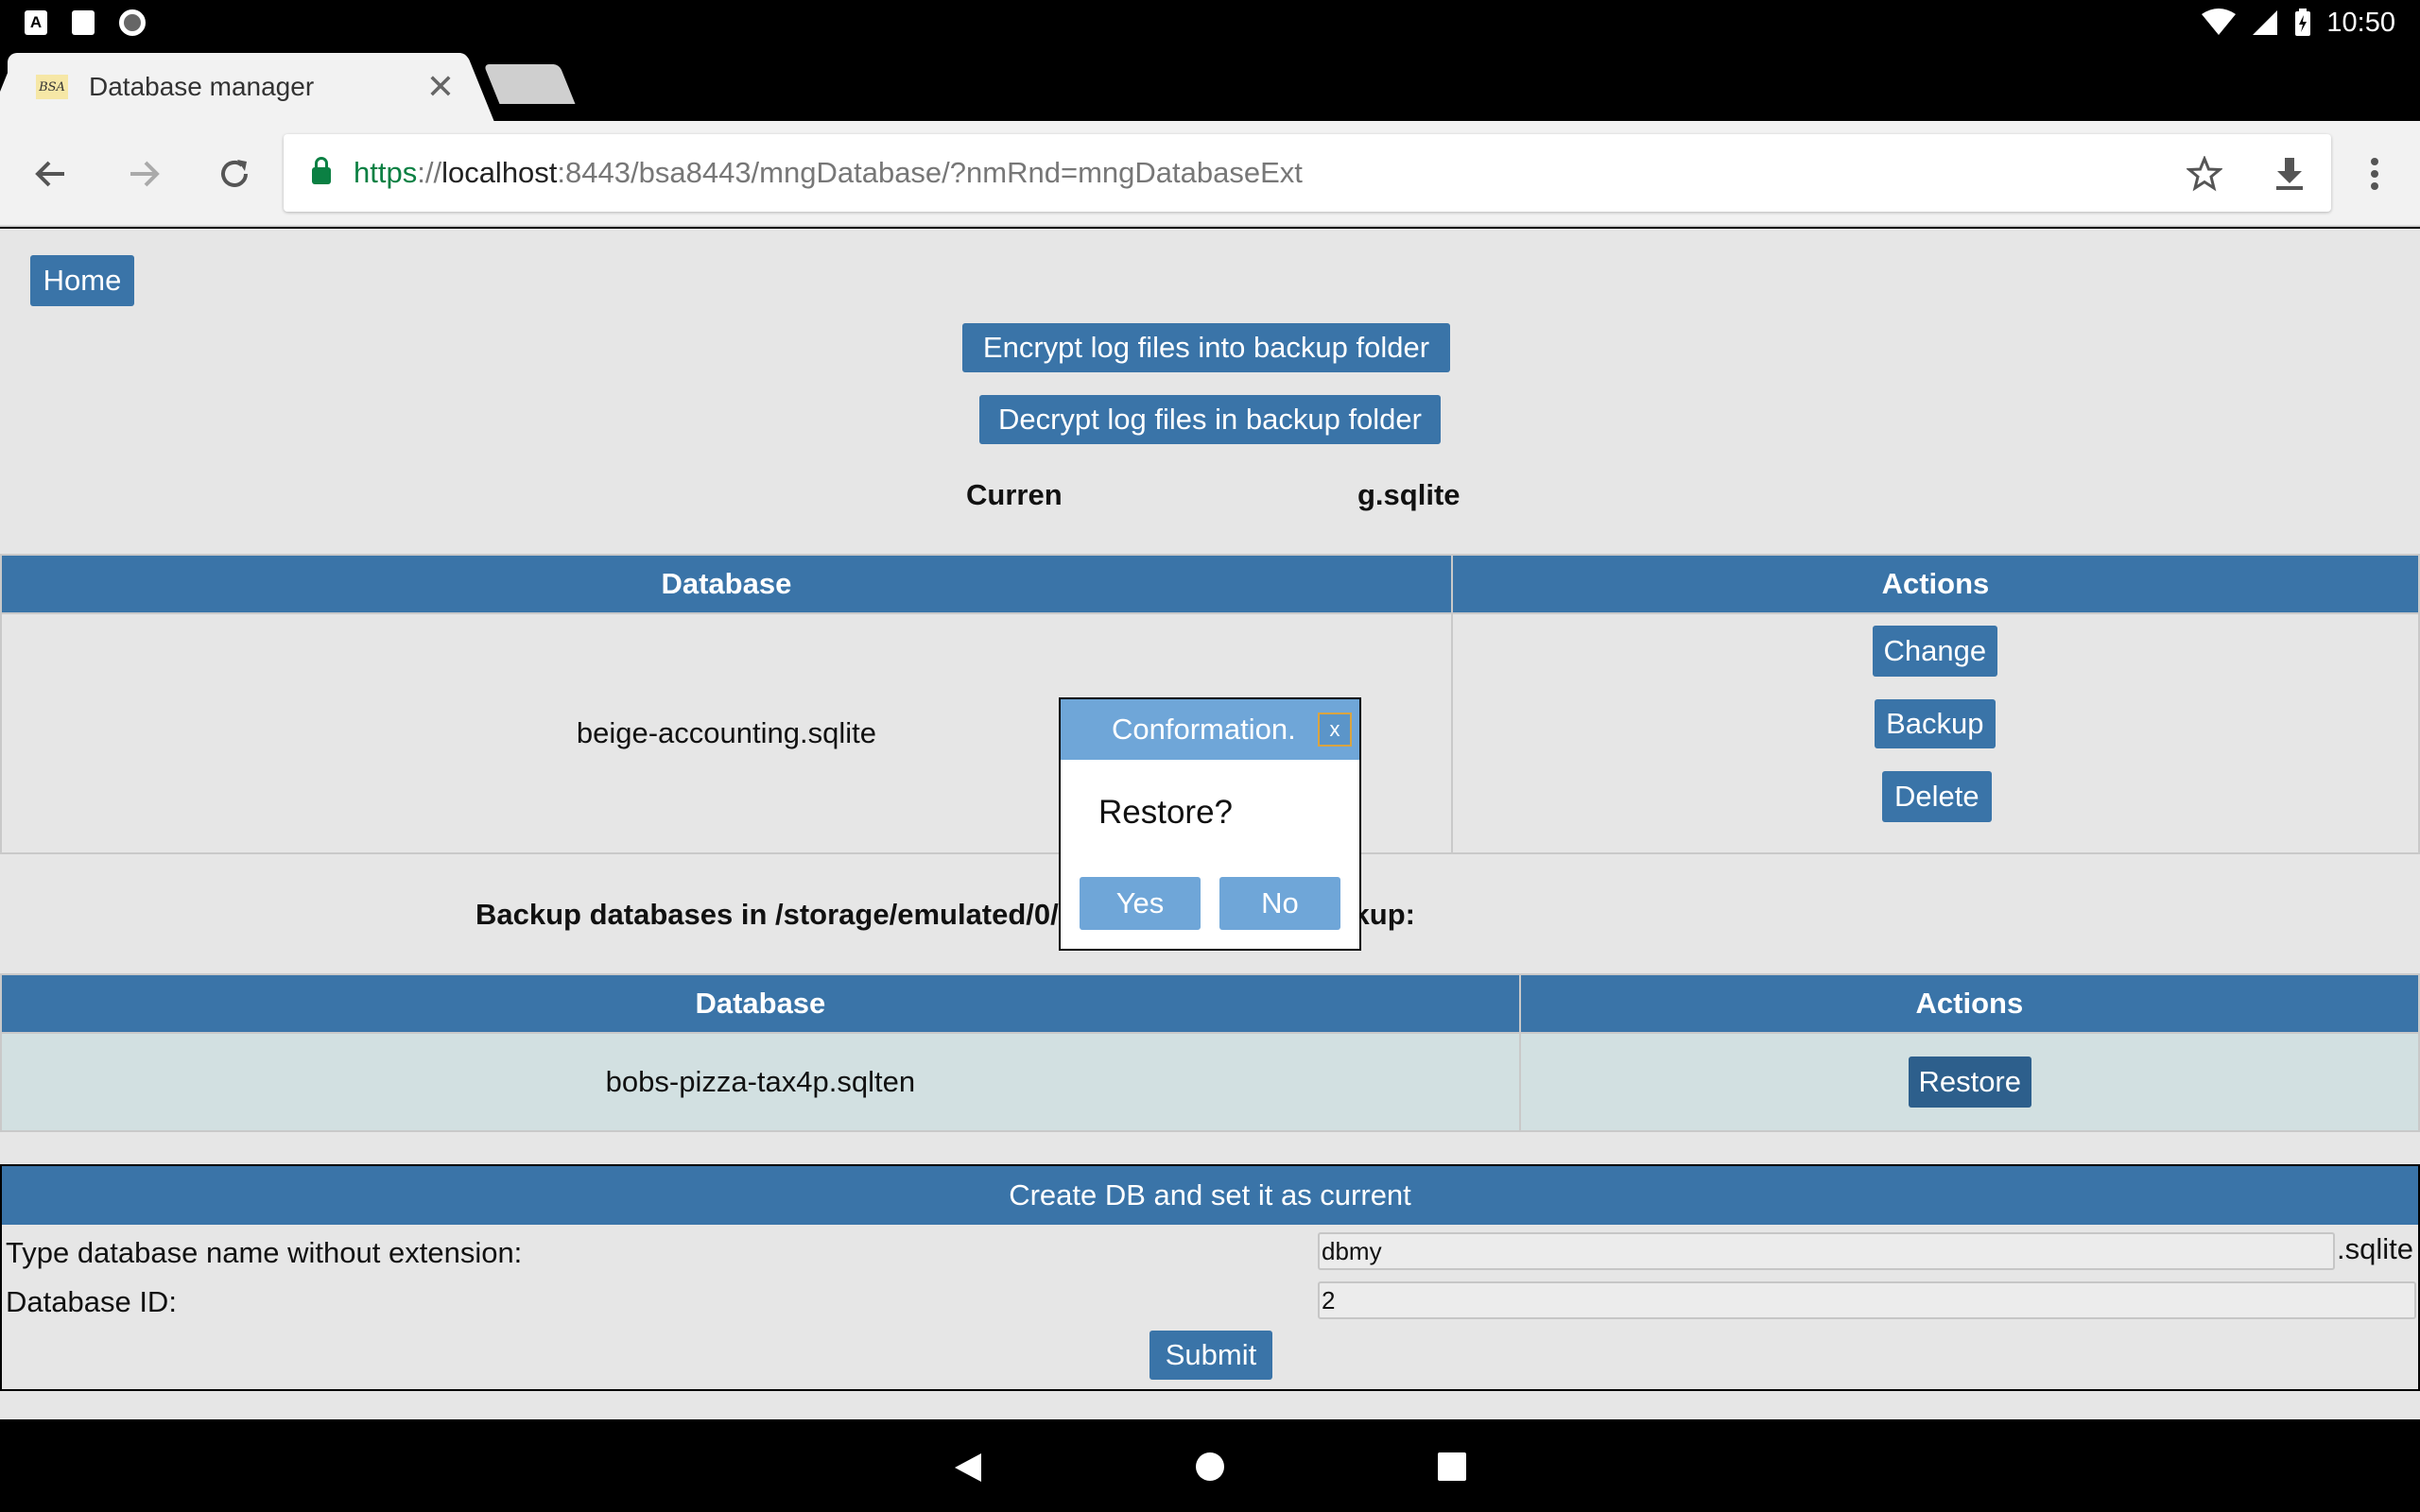 This screenshot has height=1512, width=2420. Describe the element at coordinates (321, 170) in the screenshot. I see `lock-icon` at that location.